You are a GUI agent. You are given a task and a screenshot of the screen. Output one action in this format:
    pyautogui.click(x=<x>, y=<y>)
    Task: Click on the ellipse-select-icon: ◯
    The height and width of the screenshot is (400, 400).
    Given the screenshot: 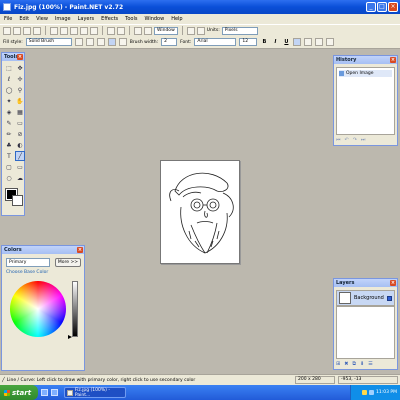 What is the action you would take?
    pyautogui.click(x=9, y=90)
    